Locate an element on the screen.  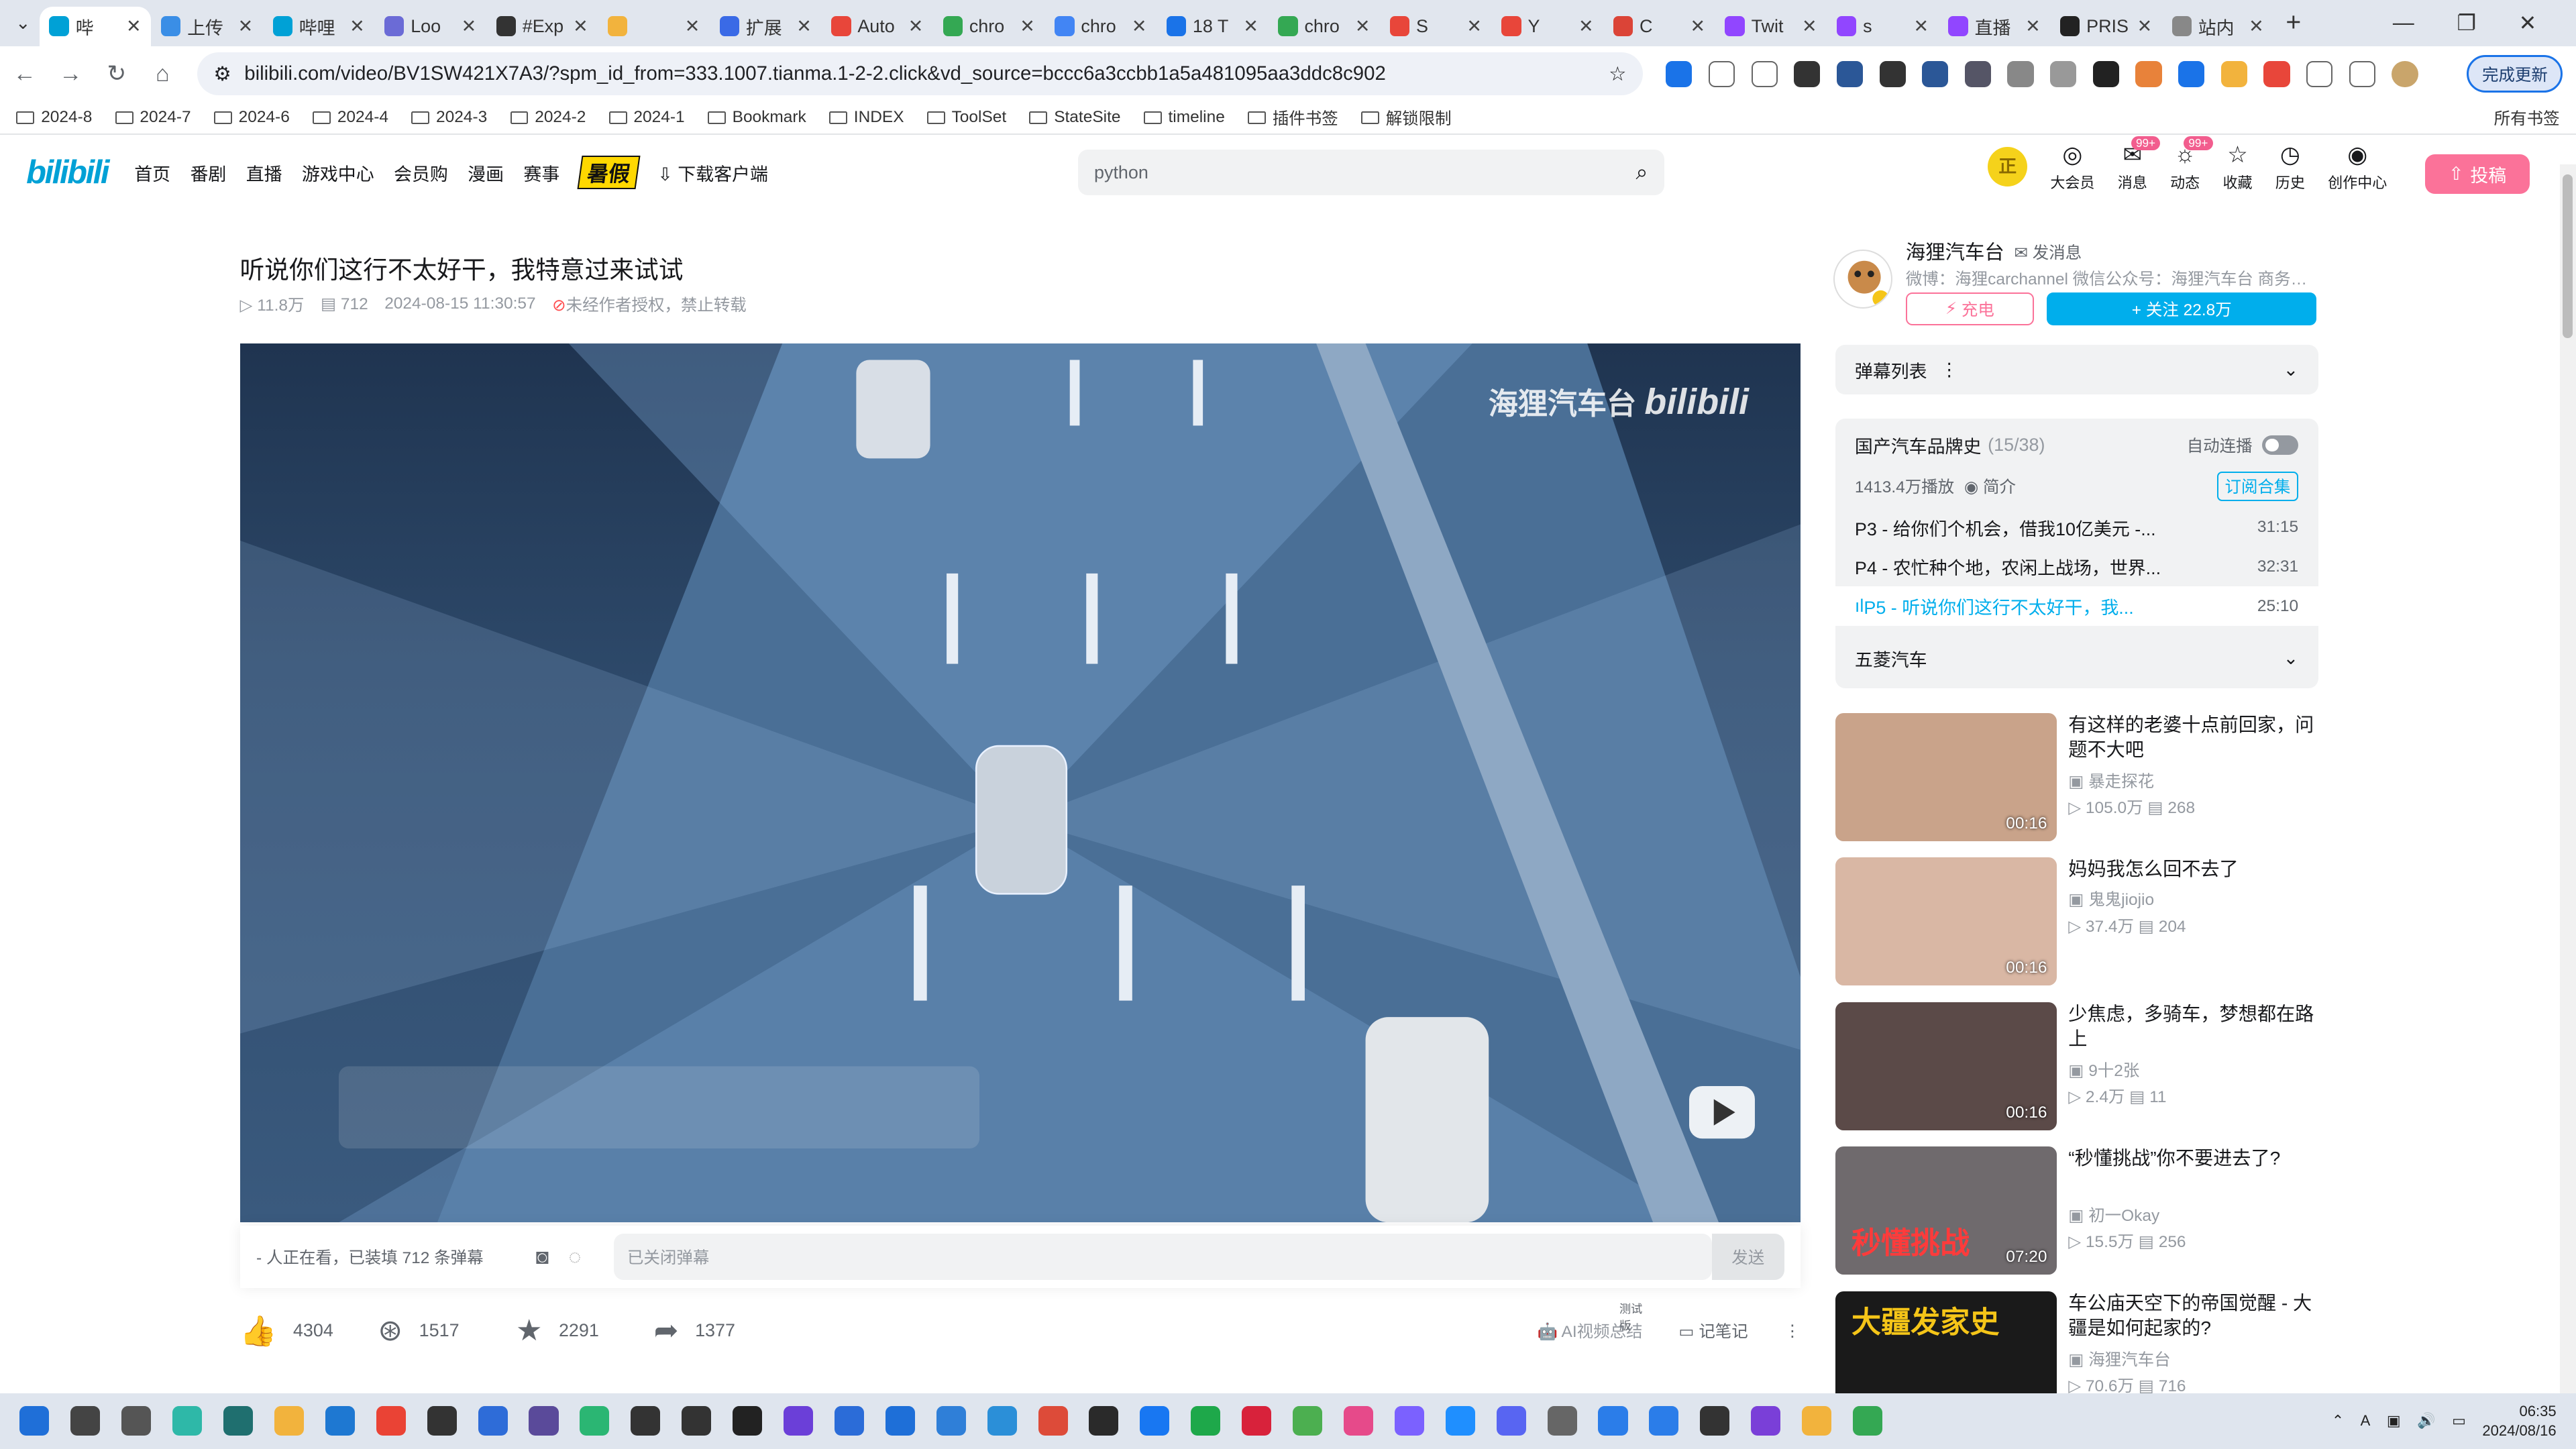
page-scrollbar is located at coordinates (2567, 778).